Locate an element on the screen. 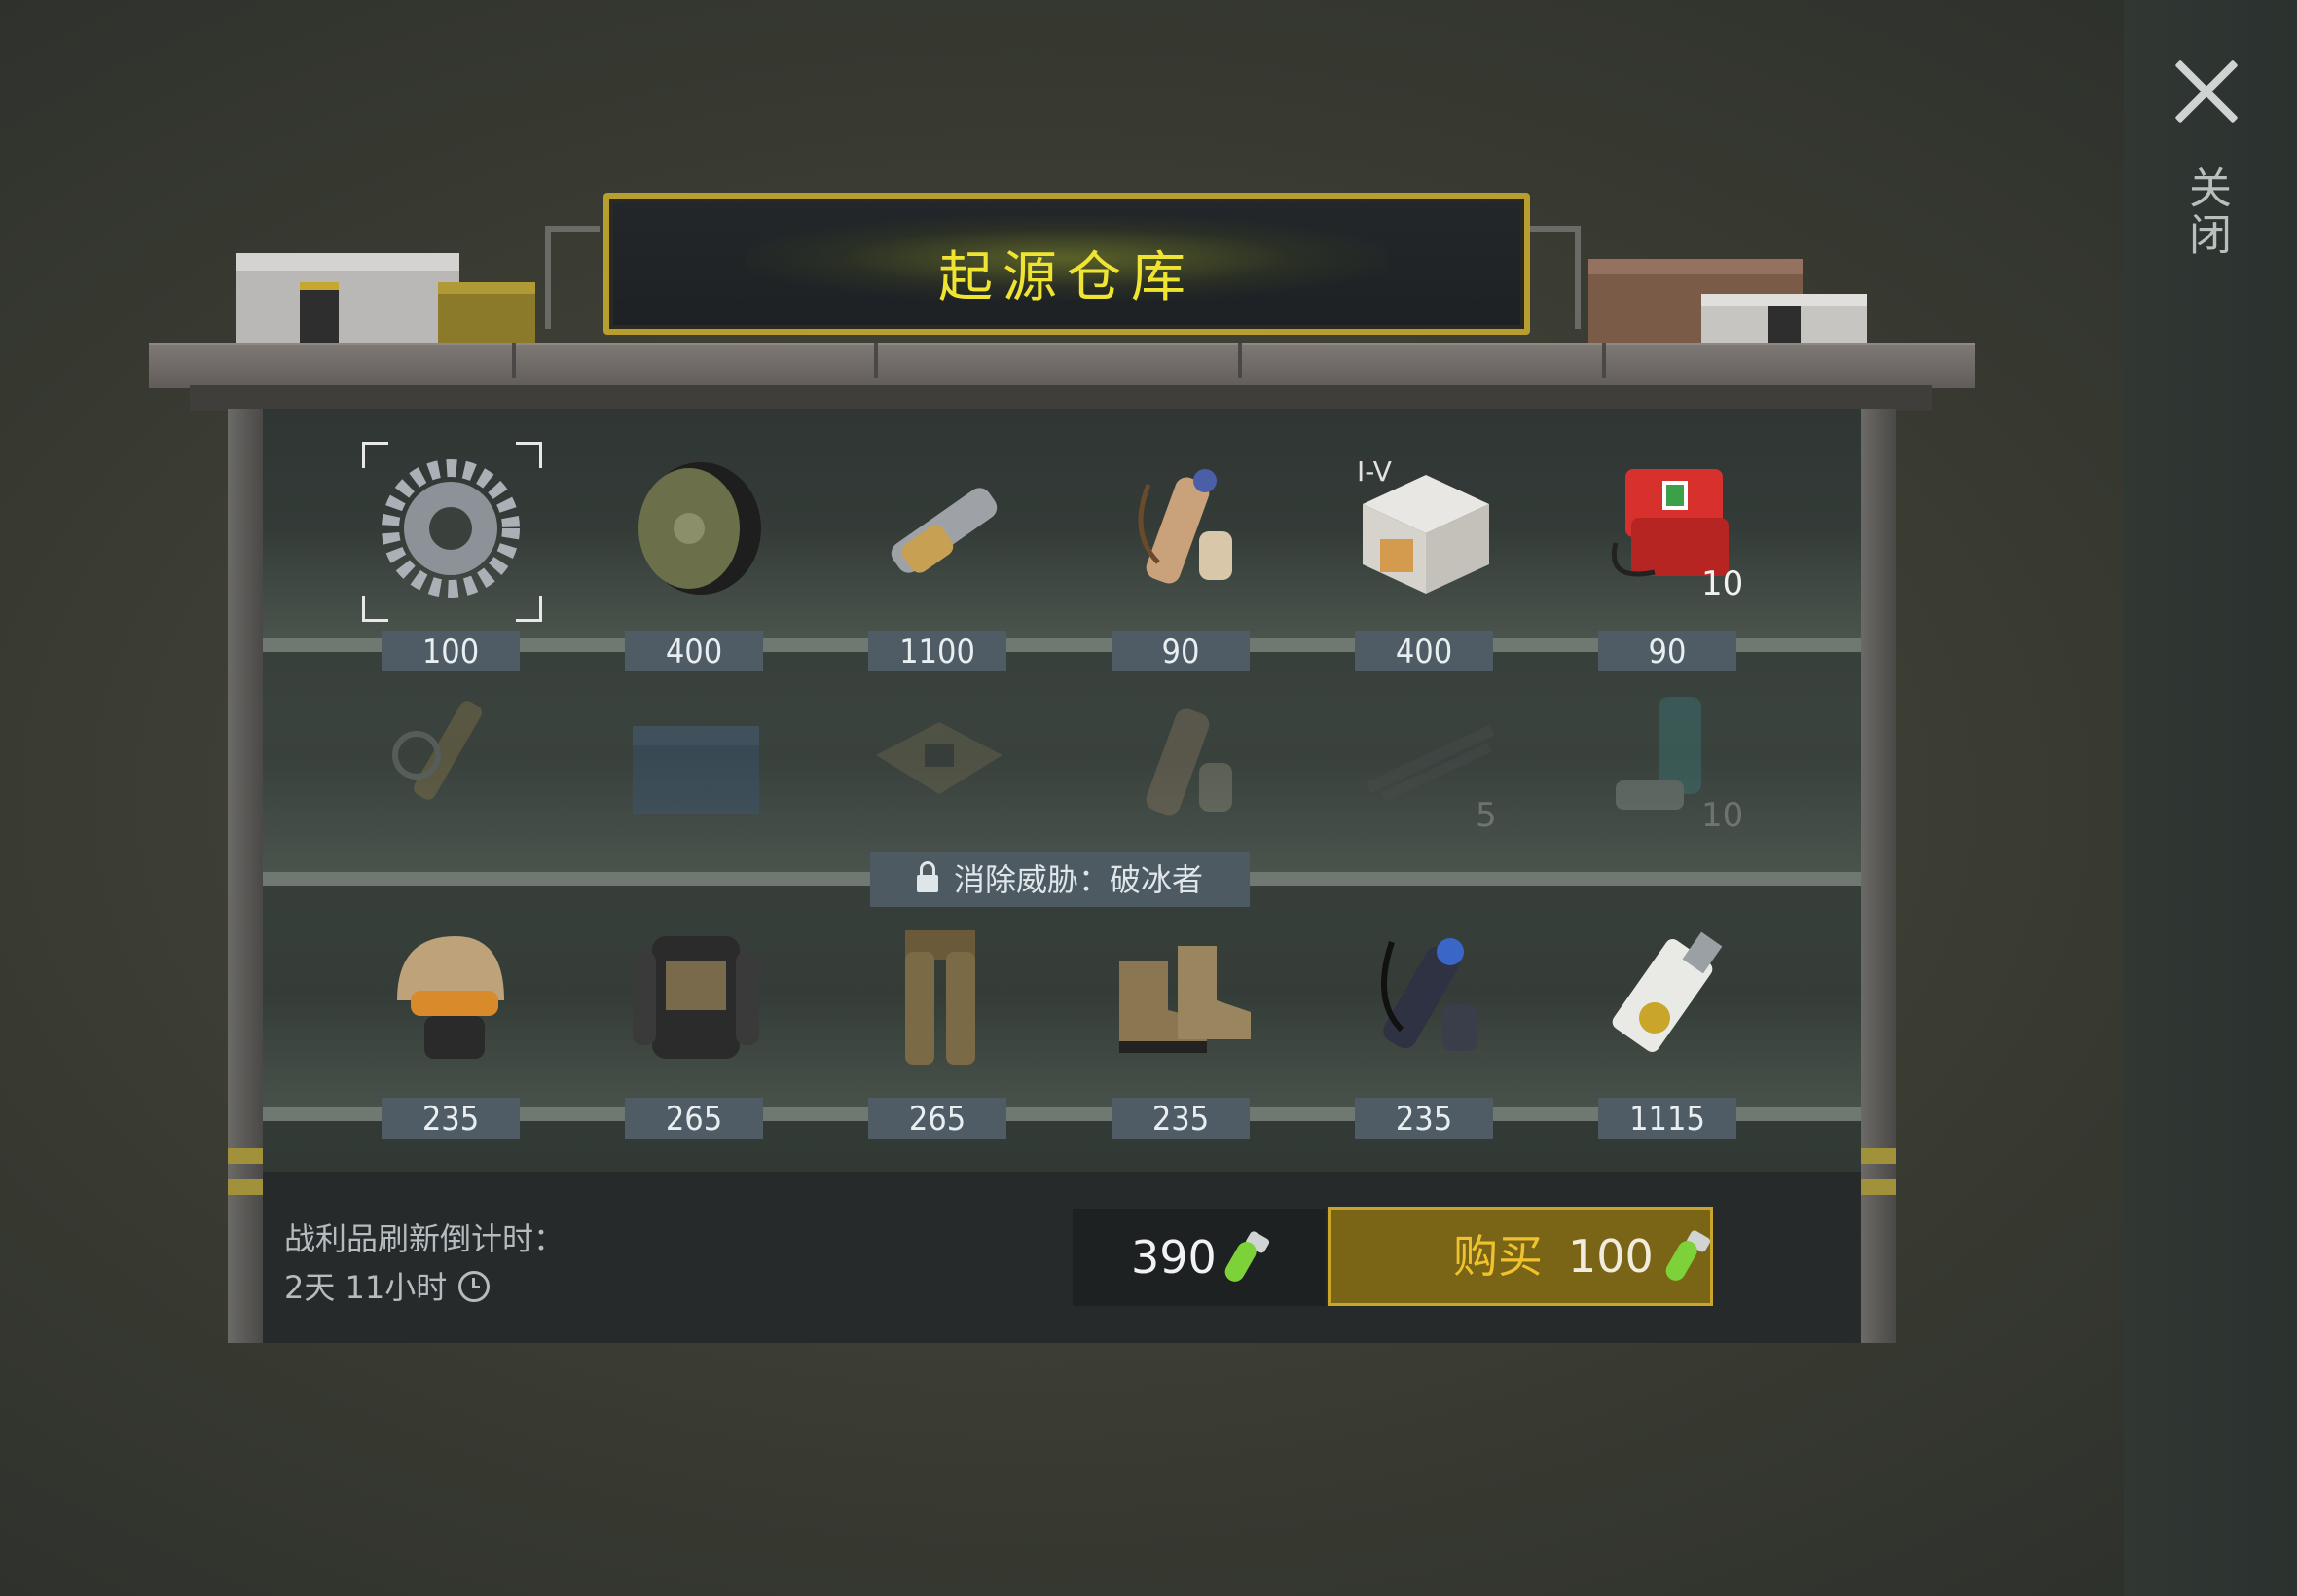  buy-button: 购买 100 is located at coordinates (1521, 1256).